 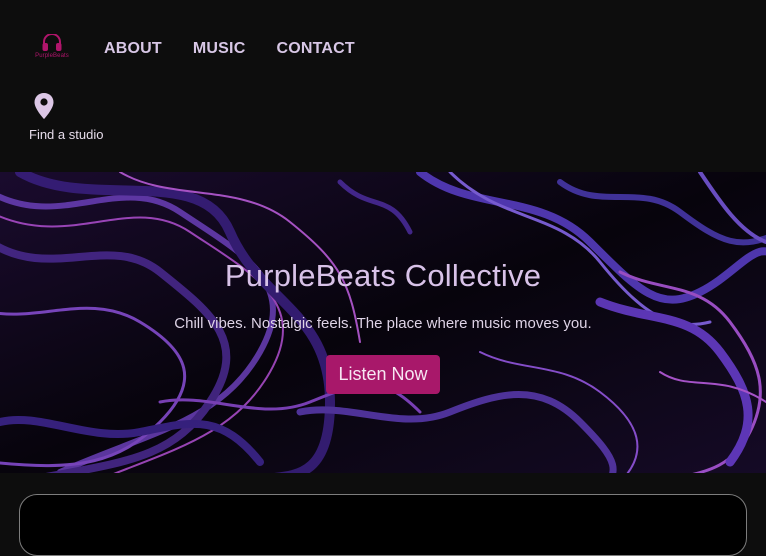 I want to click on brand-logo: PurpleBeats, so click(x=52, y=49).